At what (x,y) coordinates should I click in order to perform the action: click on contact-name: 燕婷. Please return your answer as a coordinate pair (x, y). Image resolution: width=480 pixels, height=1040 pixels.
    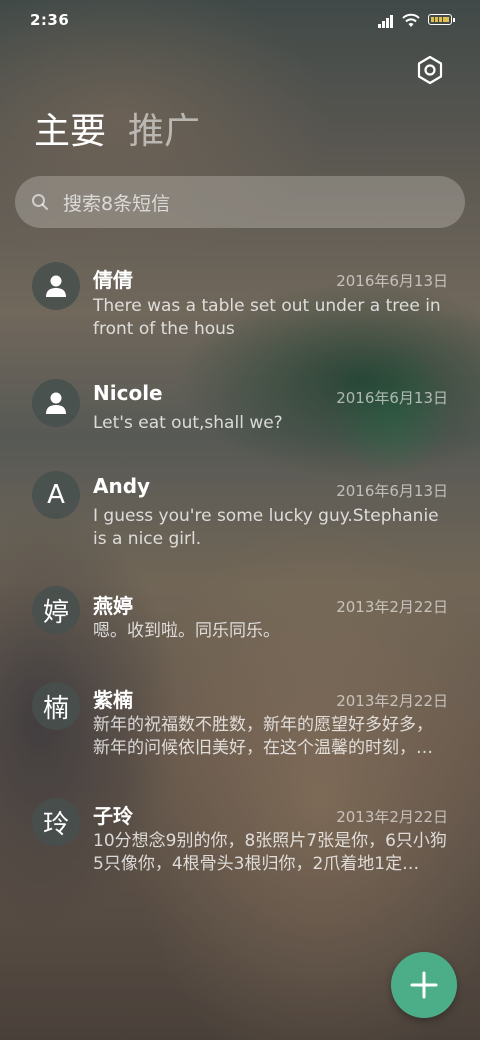
    Looking at the image, I should click on (113, 606).